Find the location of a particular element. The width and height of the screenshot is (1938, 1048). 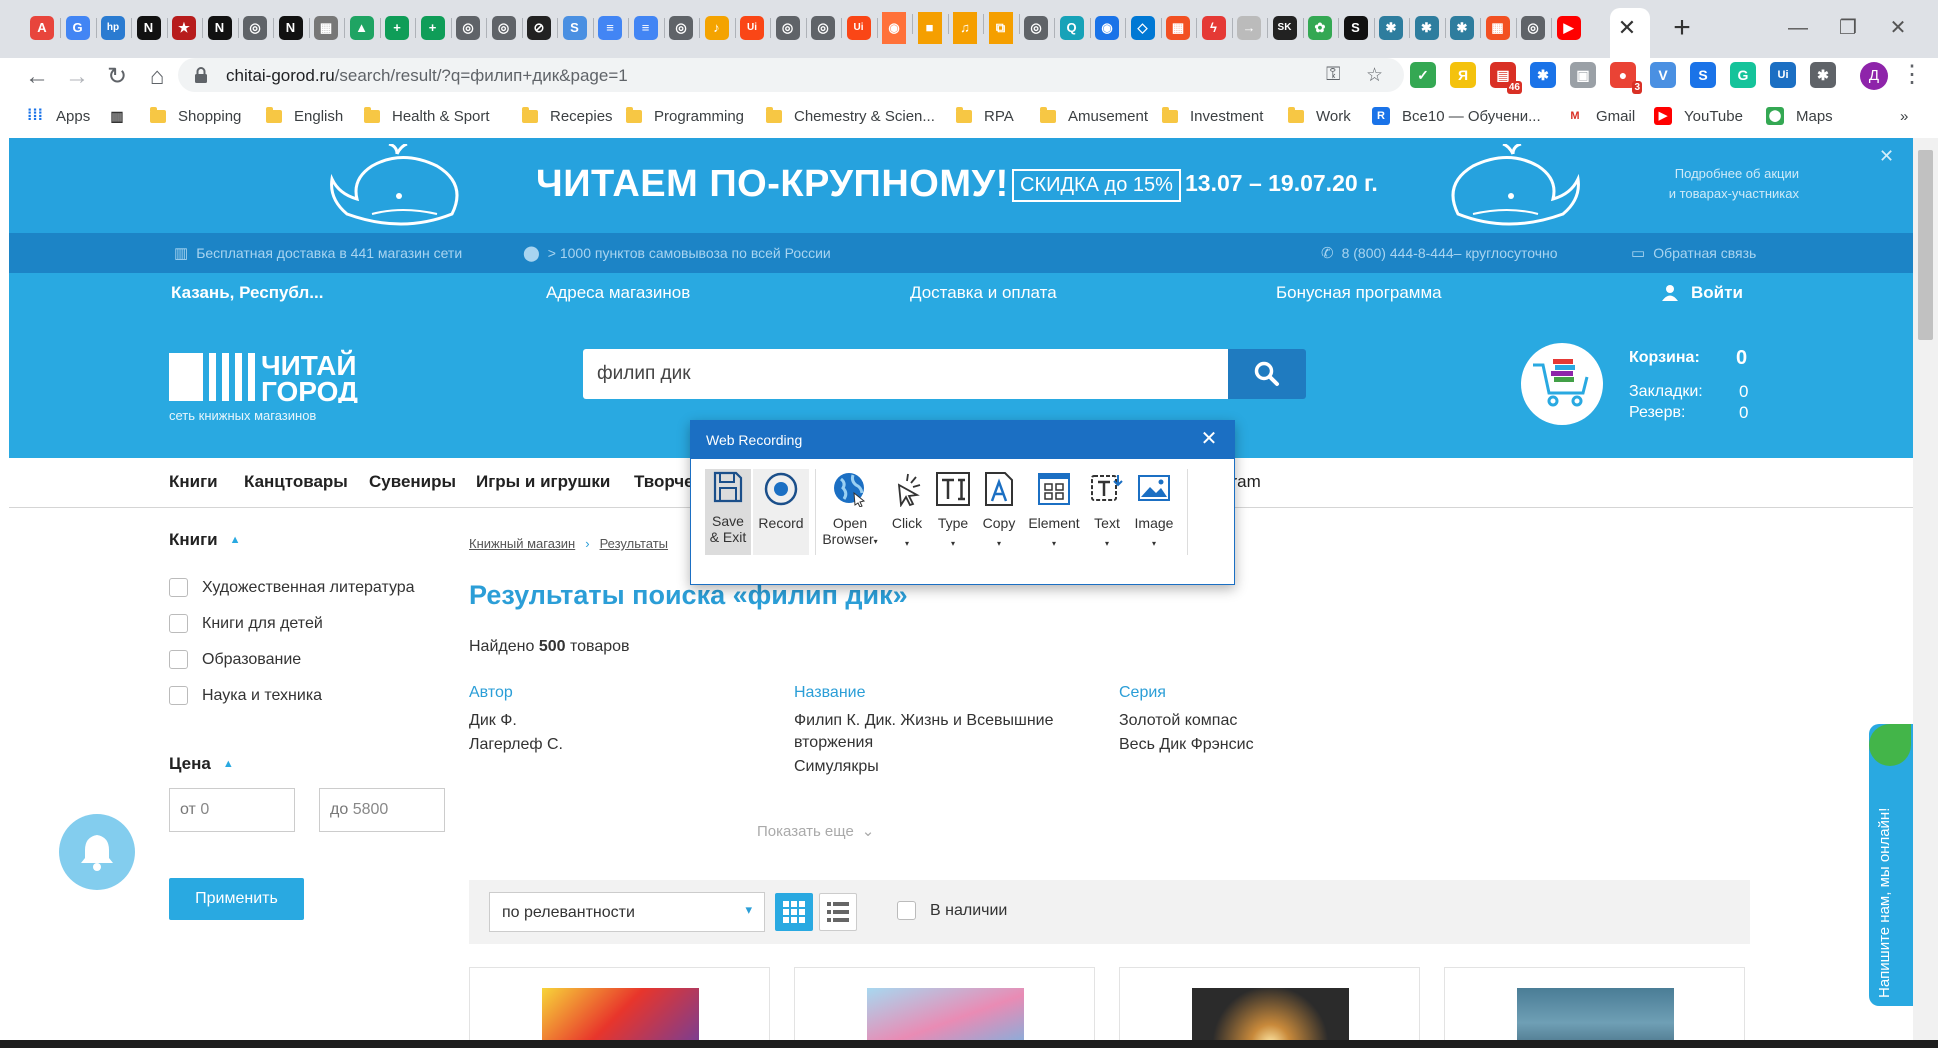

calculator-icon: ▦ is located at coordinates (329, 28).